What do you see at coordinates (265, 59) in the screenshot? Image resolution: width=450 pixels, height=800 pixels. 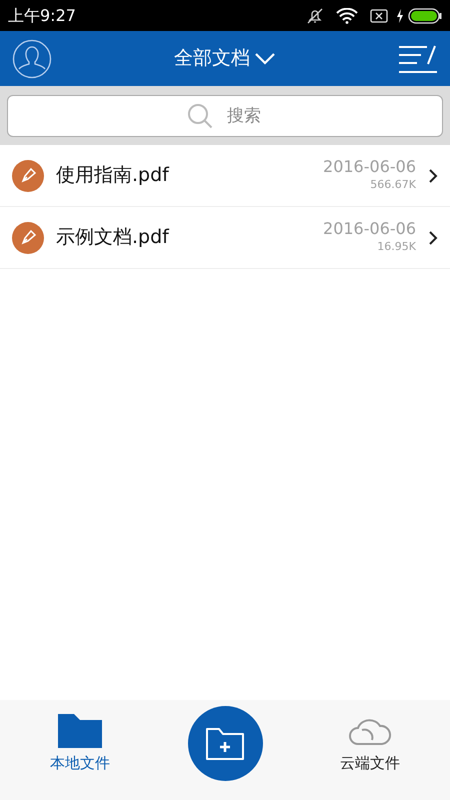 I see `chevron-down-icon` at bounding box center [265, 59].